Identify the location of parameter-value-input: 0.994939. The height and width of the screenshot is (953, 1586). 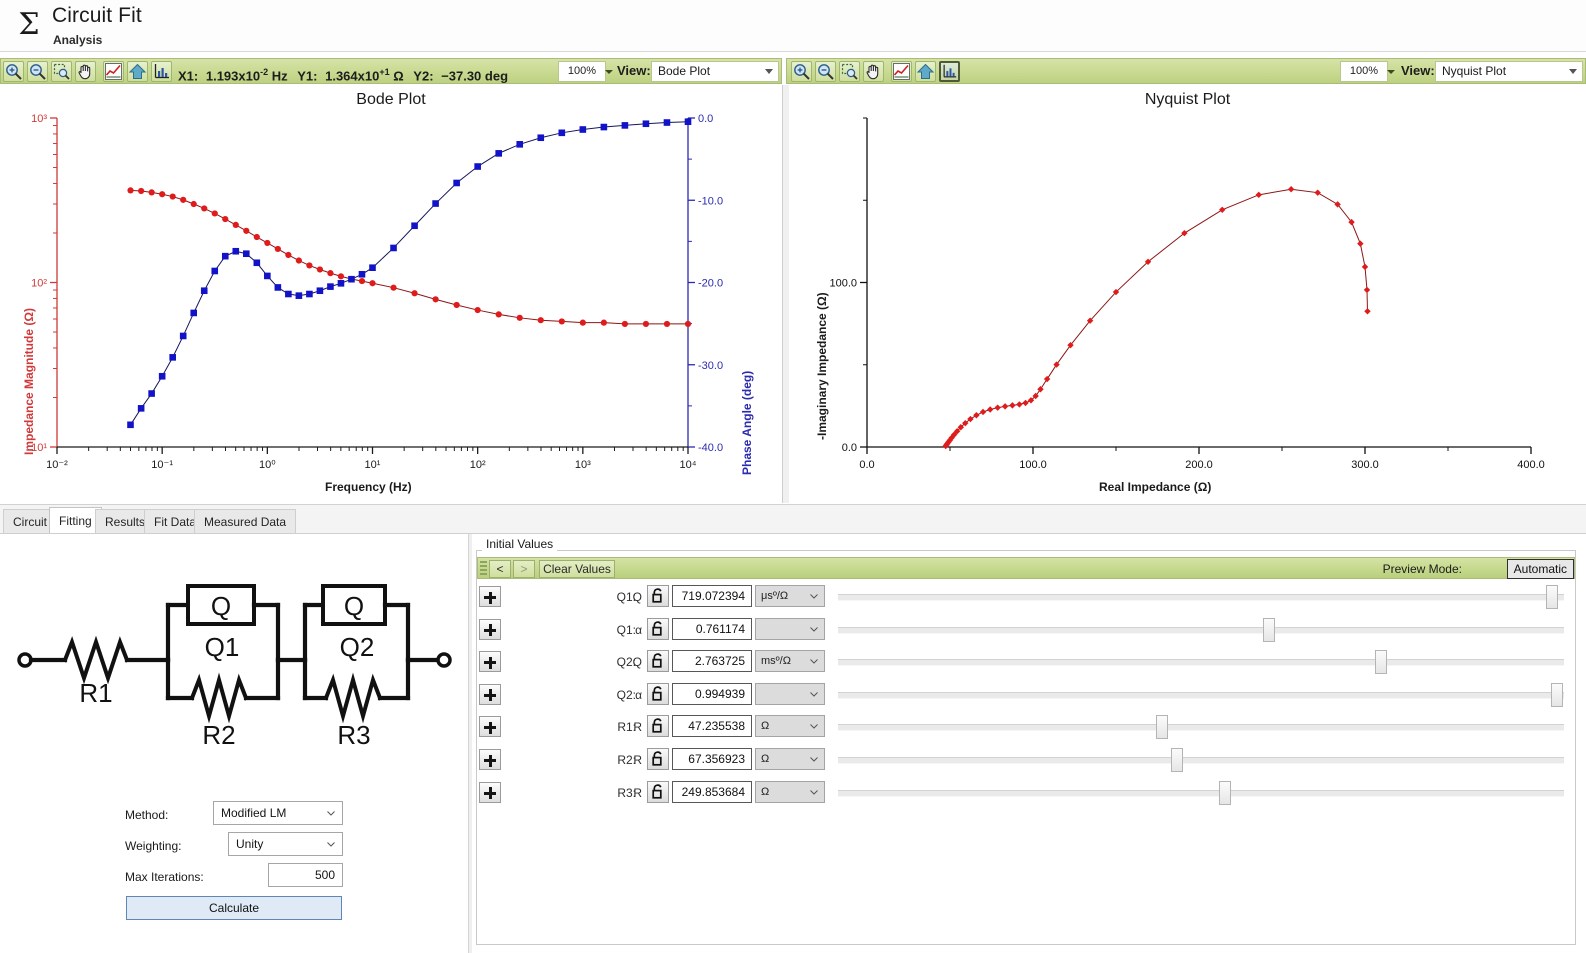
(712, 693).